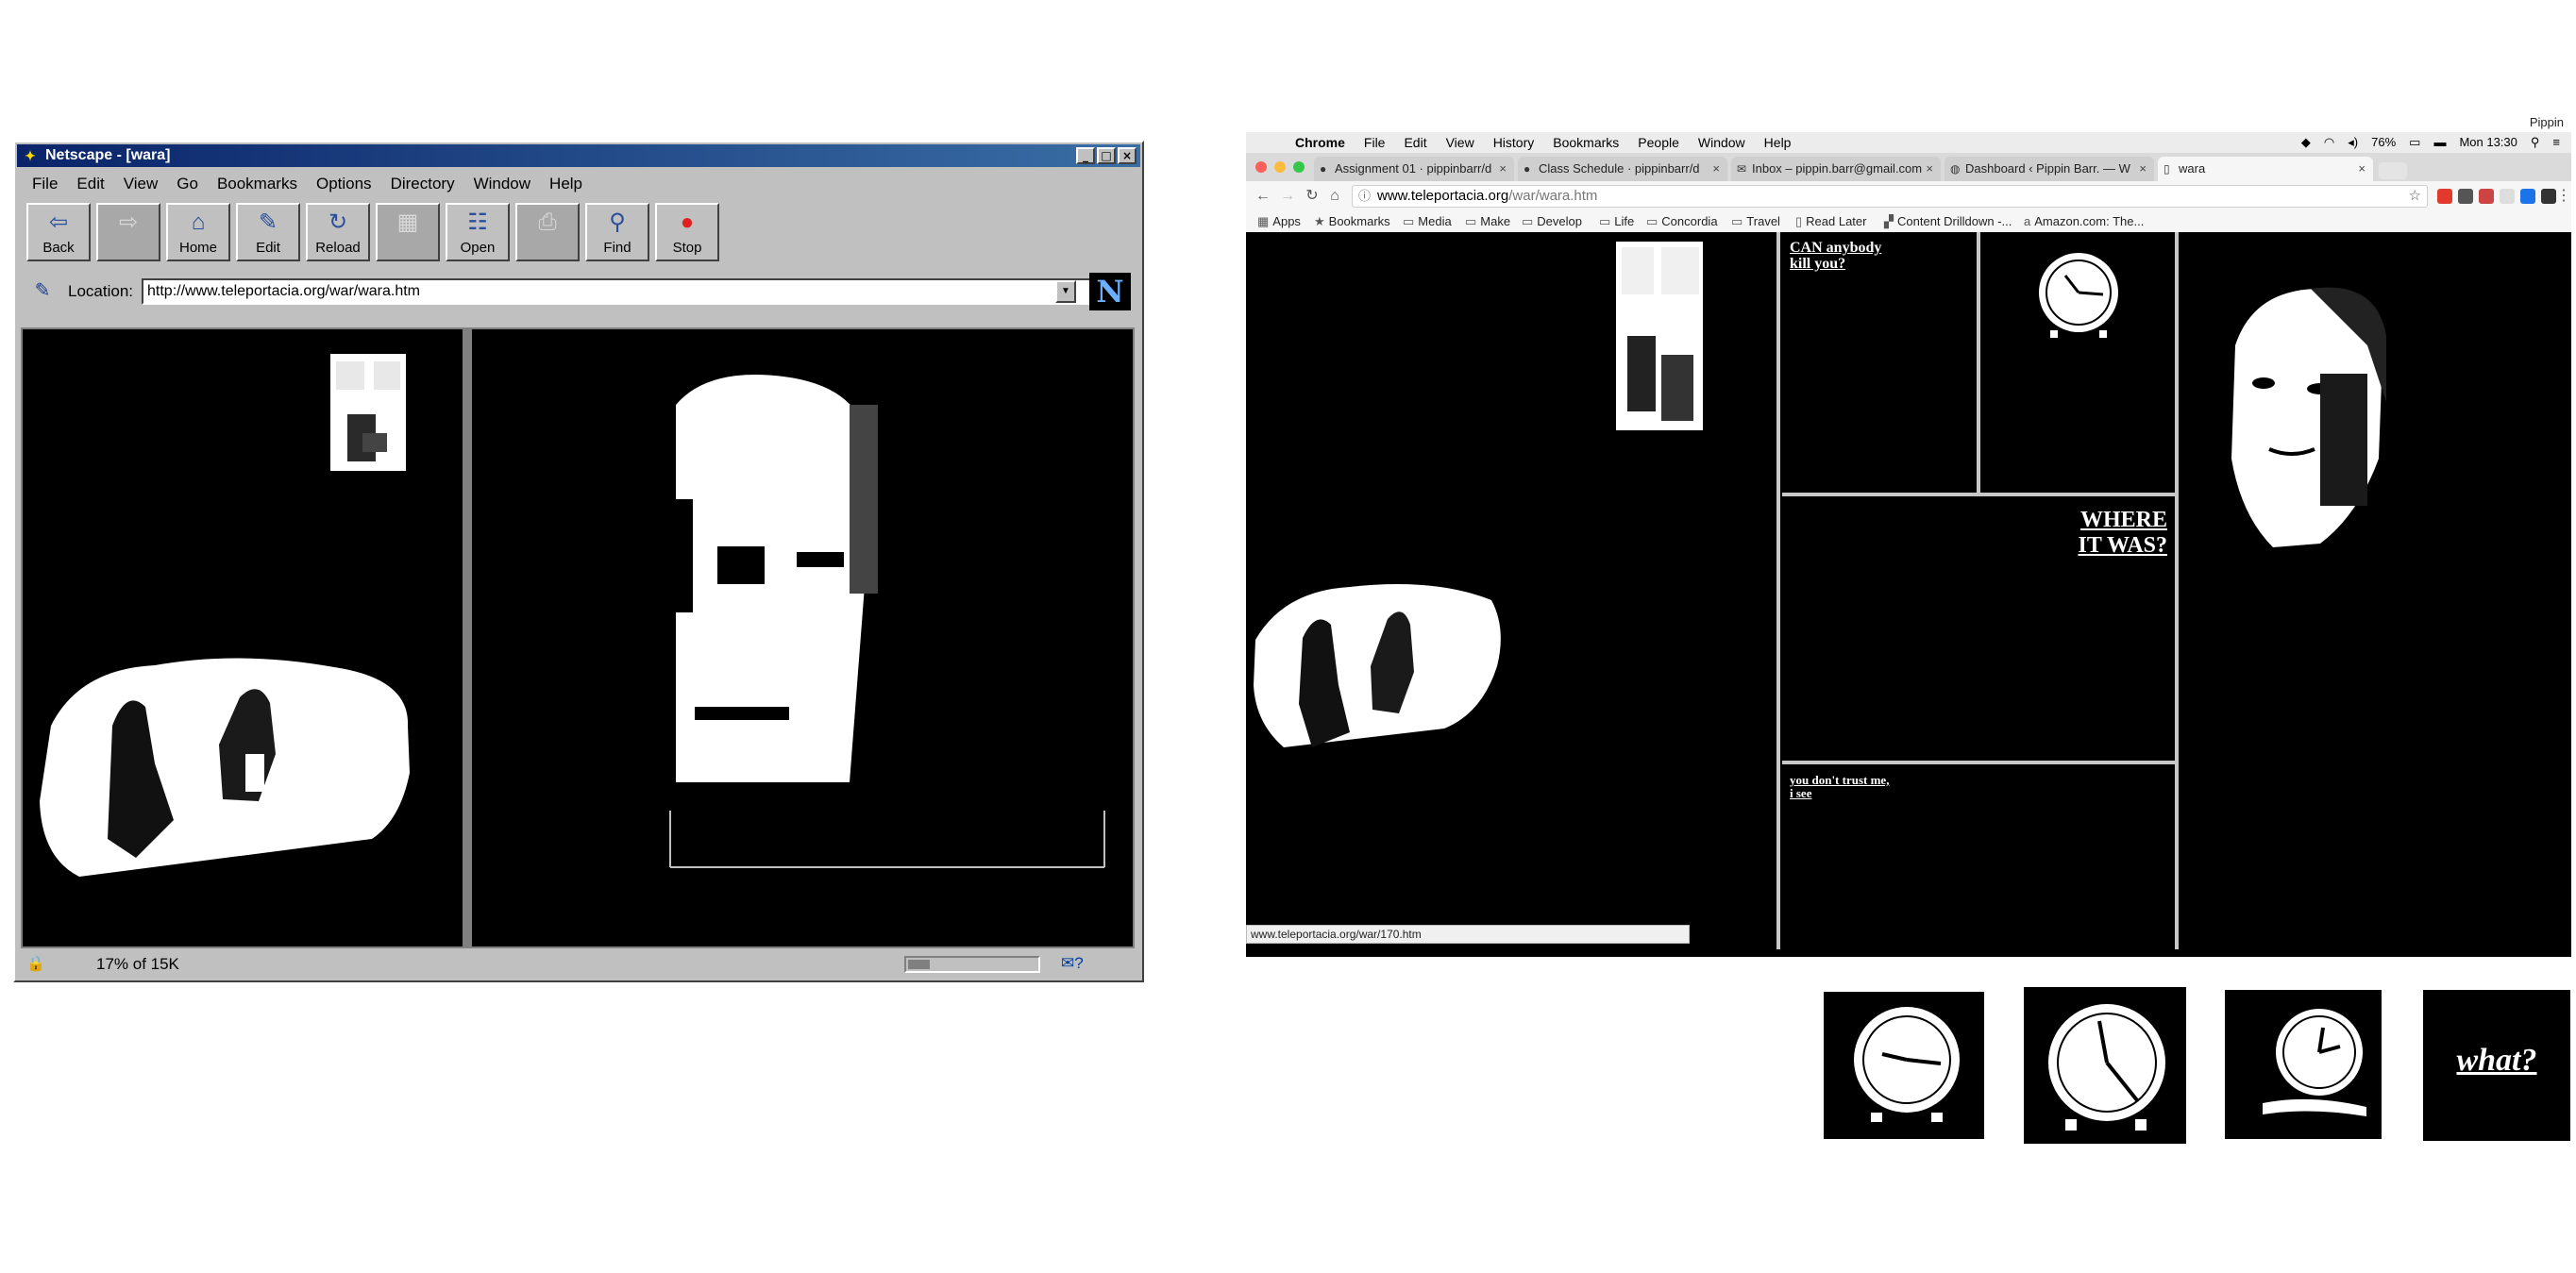 Image resolution: width=2576 pixels, height=1273 pixels. Describe the element at coordinates (1978, 628) in the screenshot. I see `where-frame: WHERE IT WAS?` at that location.